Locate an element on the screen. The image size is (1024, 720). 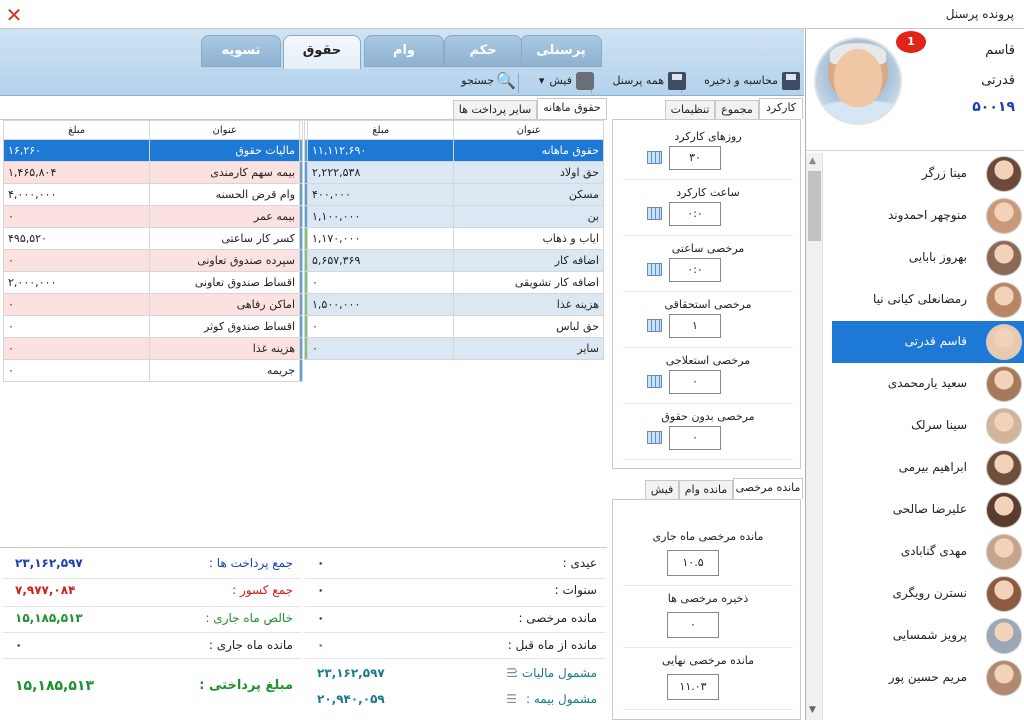
list-item: ابراهیم بیرمی is located at coordinates (928, 468).